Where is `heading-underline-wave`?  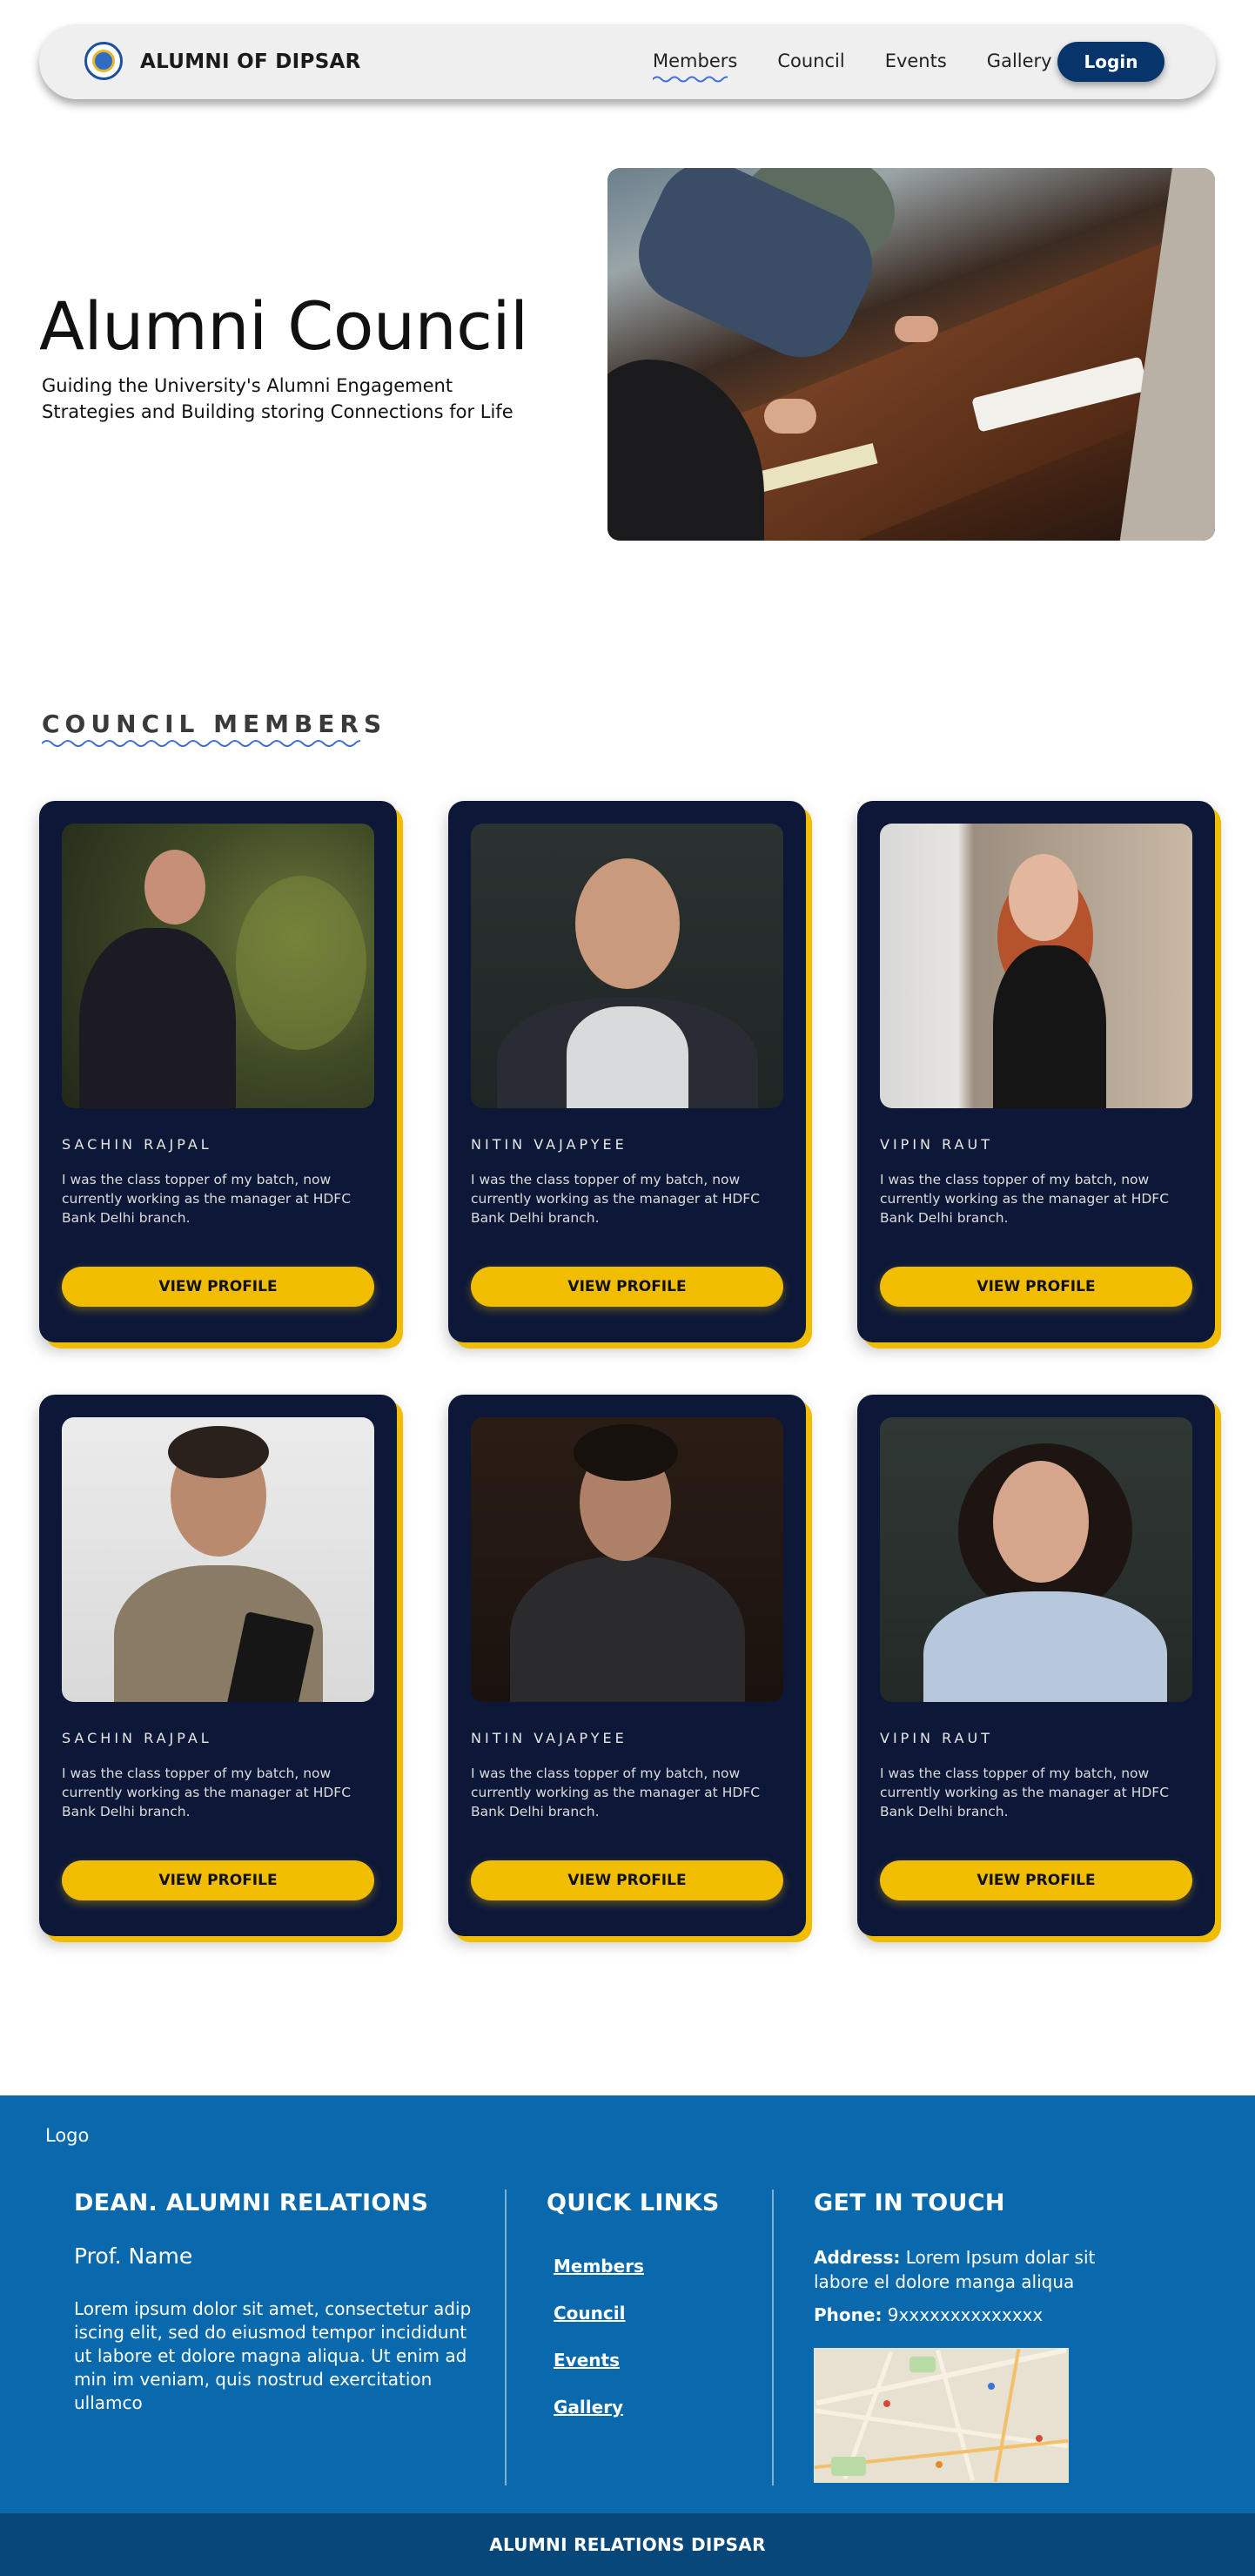 heading-underline-wave is located at coordinates (201, 743).